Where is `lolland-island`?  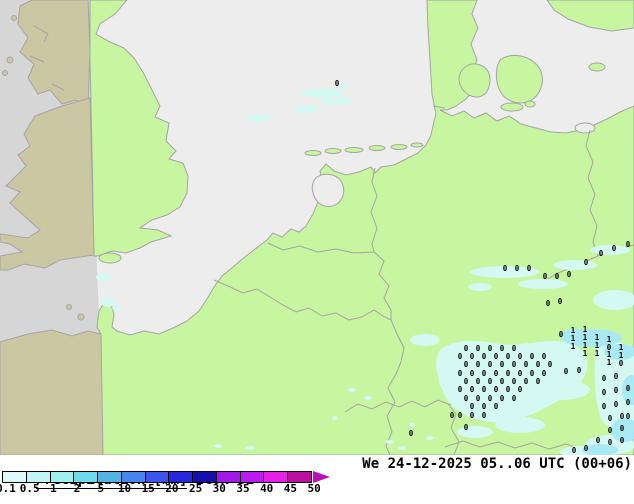
lolland-island is located at coordinates (512, 107).